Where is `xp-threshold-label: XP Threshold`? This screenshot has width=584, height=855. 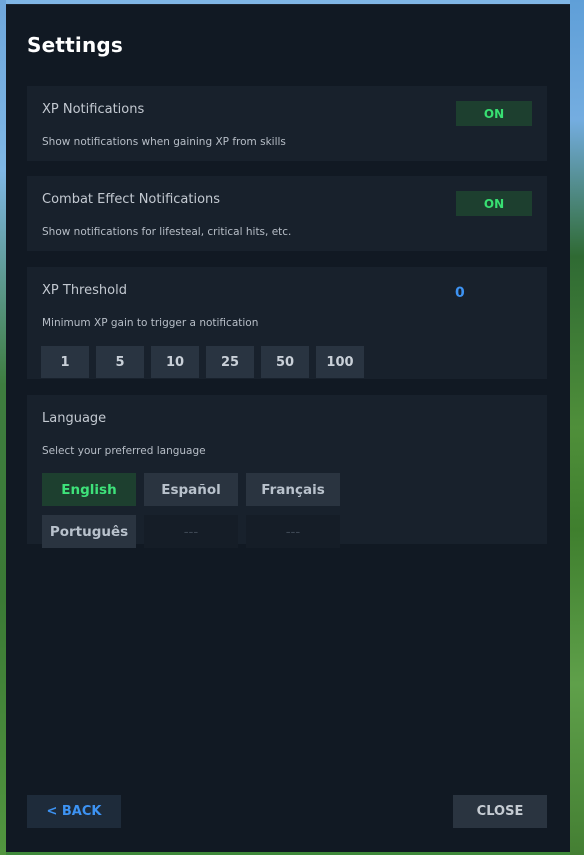 xp-threshold-label: XP Threshold is located at coordinates (84, 290).